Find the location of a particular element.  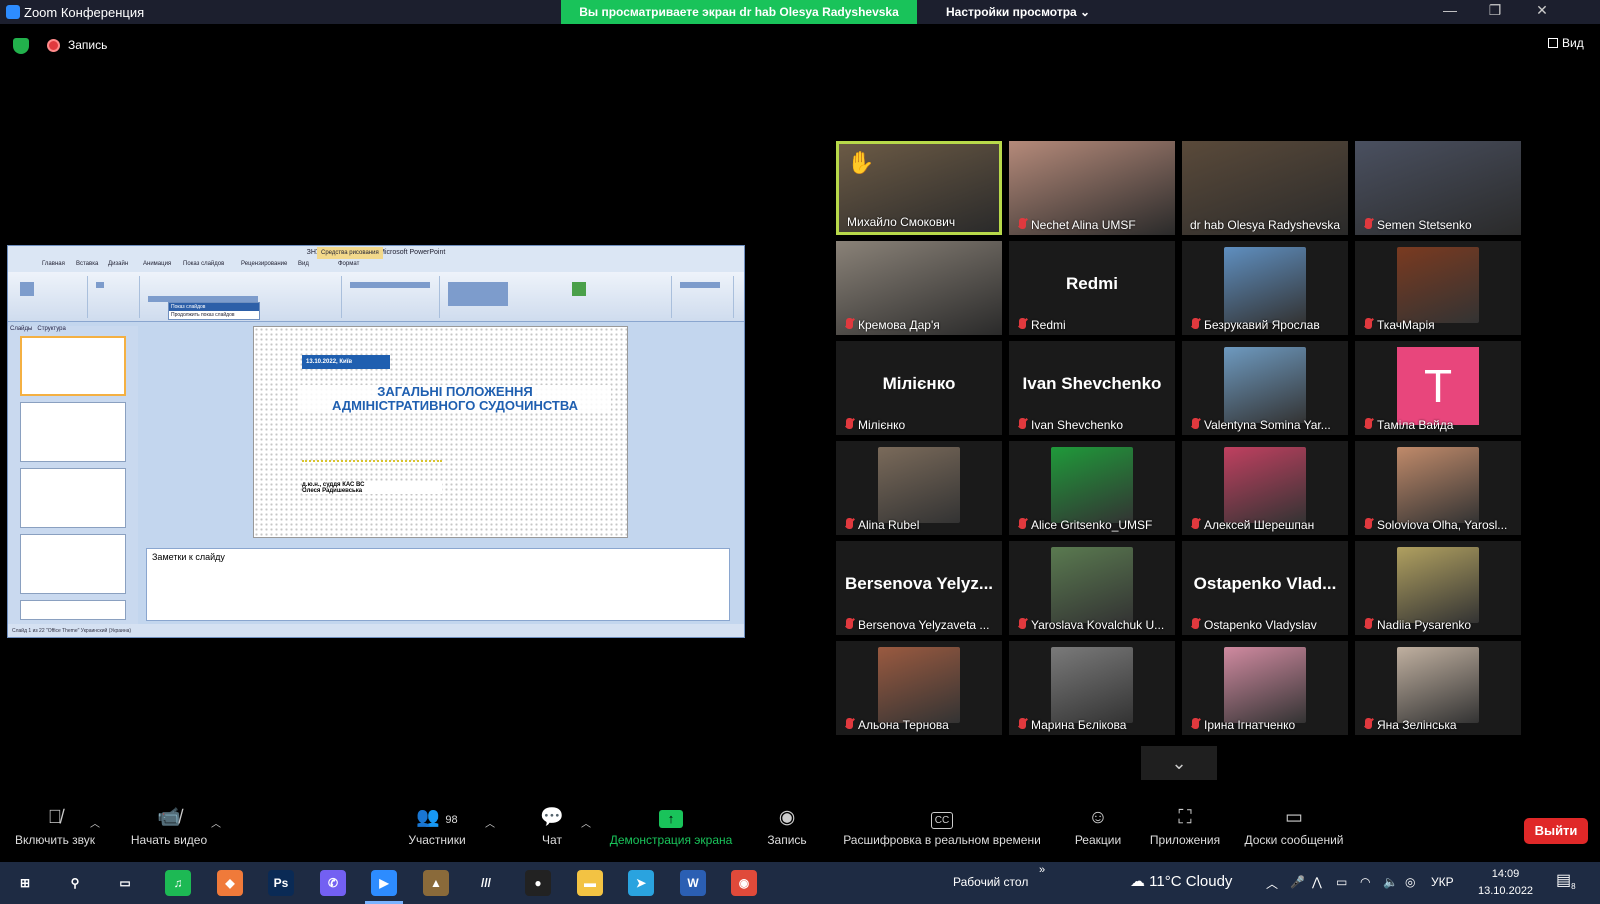

participant-tile: Мілієнко Мілієнко is located at coordinates (919, 388).